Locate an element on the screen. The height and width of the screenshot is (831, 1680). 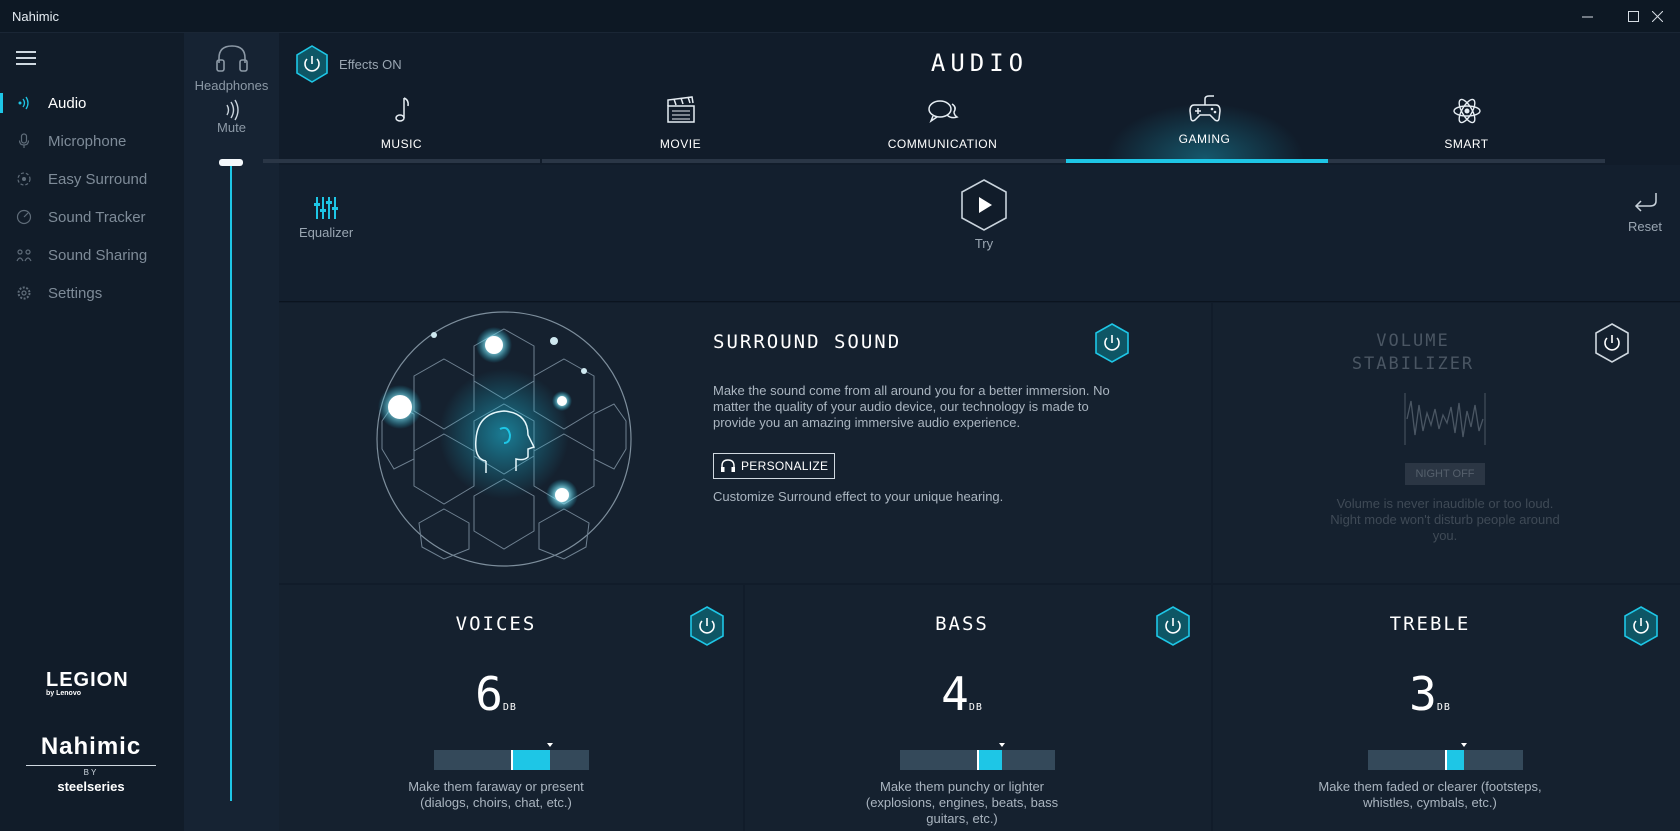
sidebar-item-label: Sound Sharing is located at coordinates (98, 255).